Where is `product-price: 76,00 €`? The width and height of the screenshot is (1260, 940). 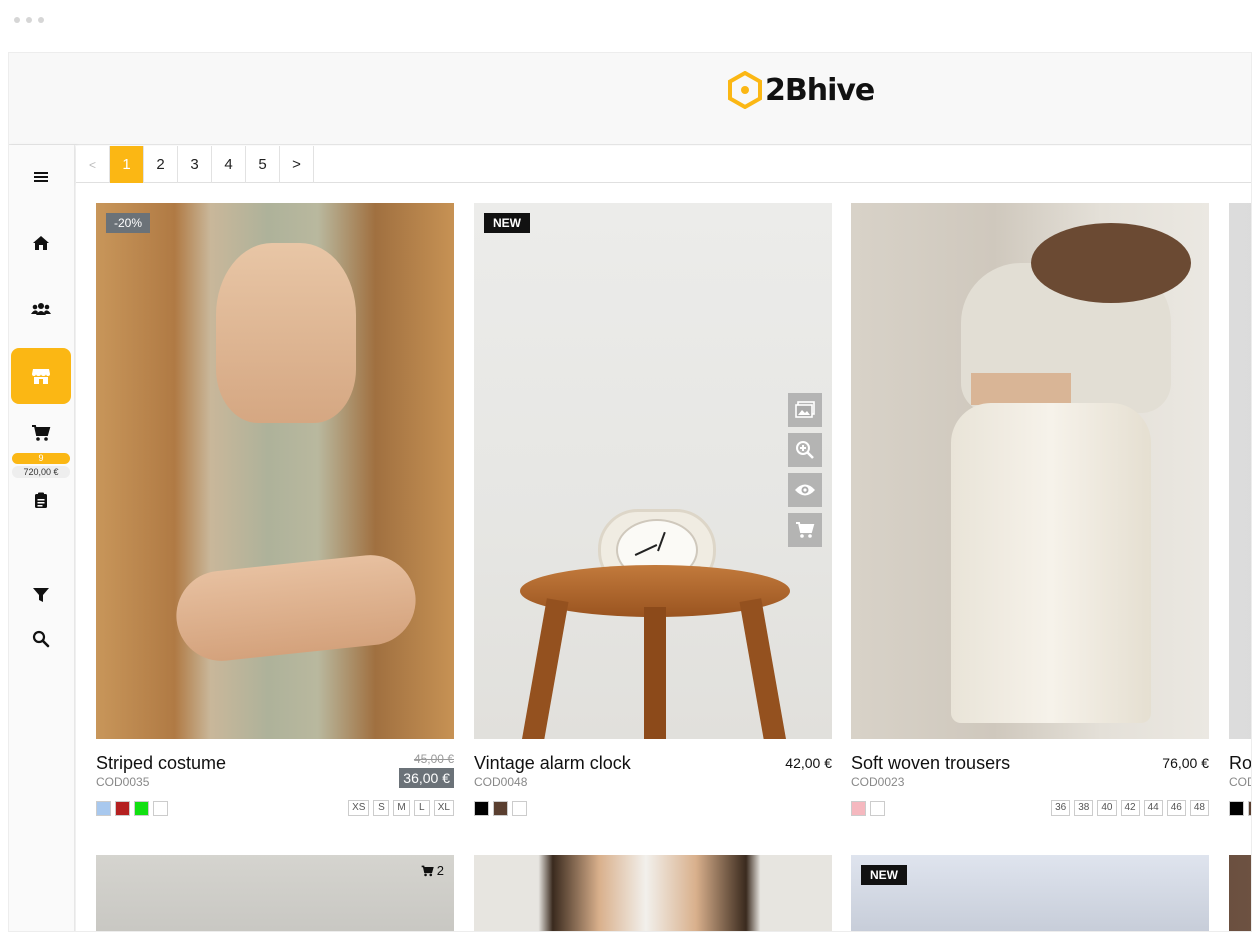
product-price: 76,00 € is located at coordinates (1185, 763).